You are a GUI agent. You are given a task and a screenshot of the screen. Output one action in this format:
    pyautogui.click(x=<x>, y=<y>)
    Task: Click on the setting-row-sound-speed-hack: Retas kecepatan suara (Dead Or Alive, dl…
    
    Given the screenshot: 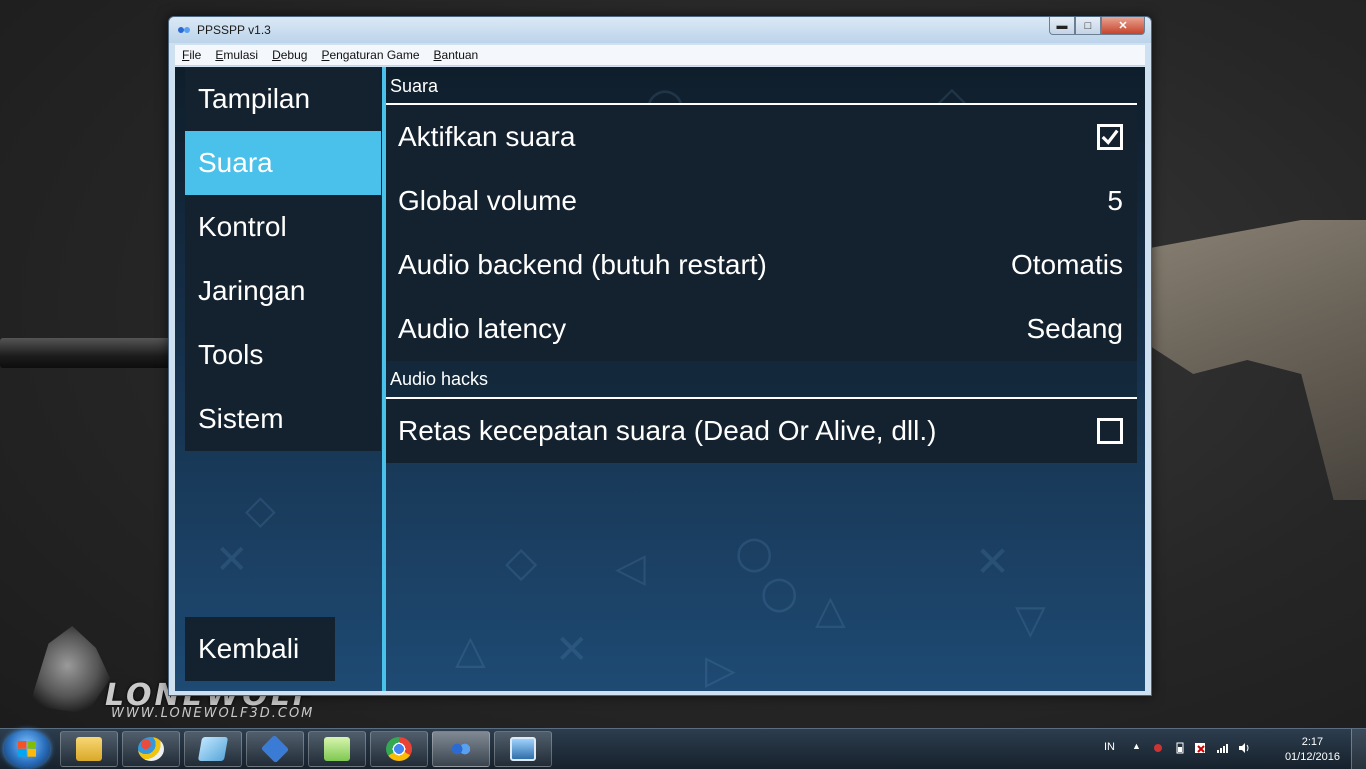 What is the action you would take?
    pyautogui.click(x=761, y=431)
    